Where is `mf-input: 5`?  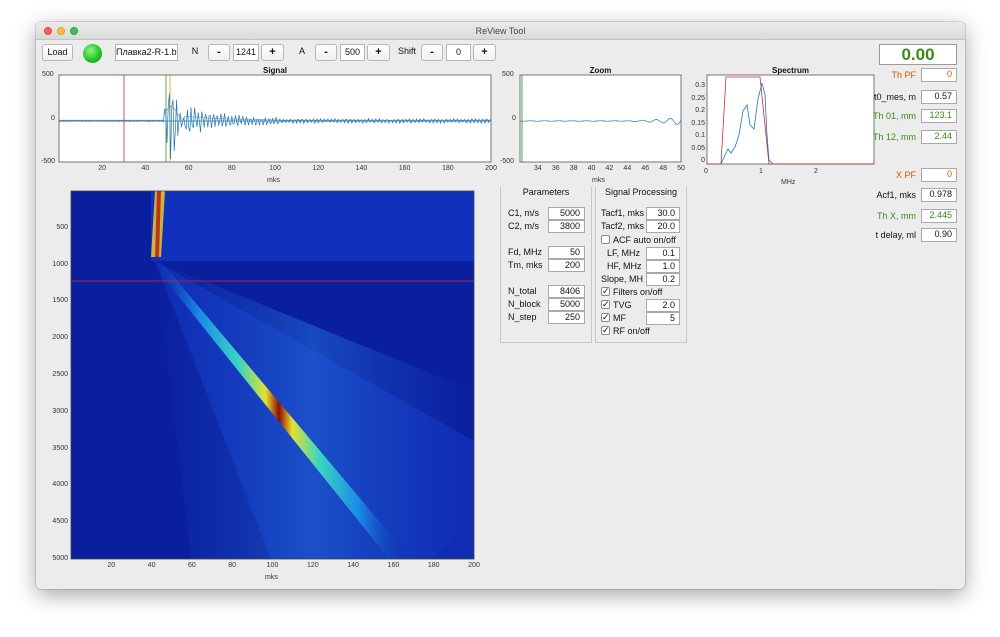
mf-input: 5 is located at coordinates (663, 318).